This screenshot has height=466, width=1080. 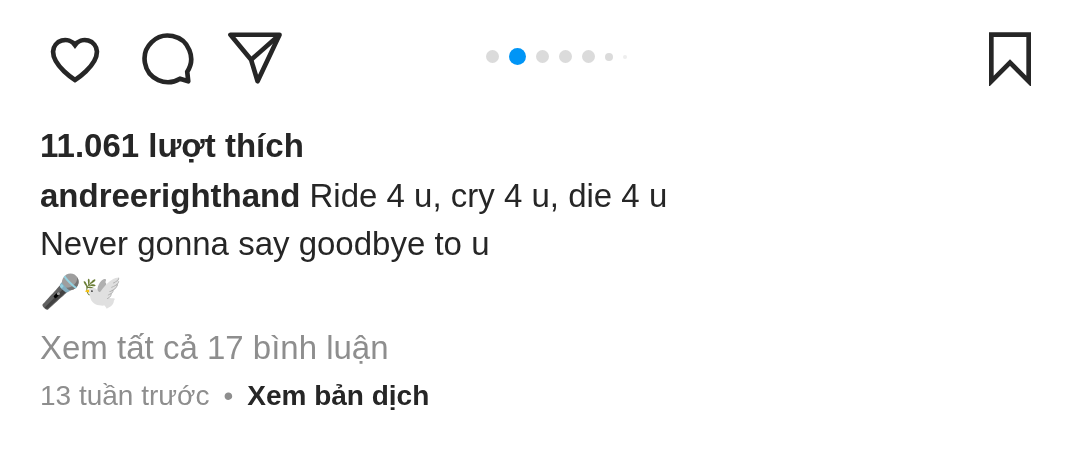 What do you see at coordinates (540, 146) in the screenshot?
I see `like-count: 11.061 lượt thích` at bounding box center [540, 146].